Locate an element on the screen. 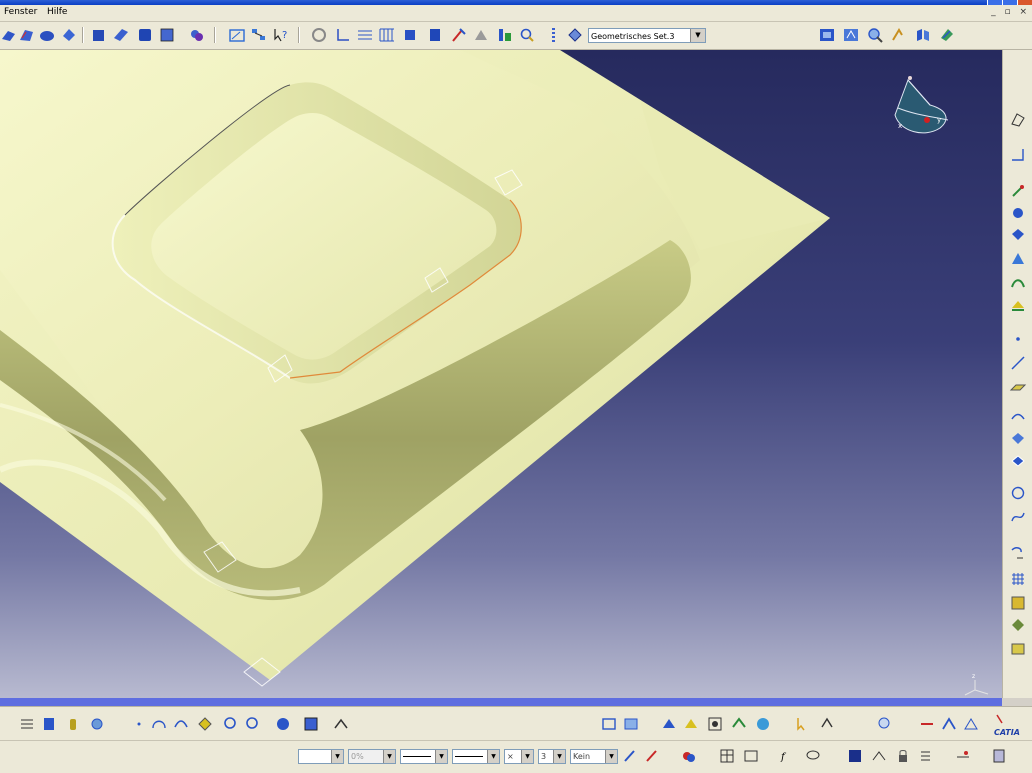  compass: x y is located at coordinates (921, 105).